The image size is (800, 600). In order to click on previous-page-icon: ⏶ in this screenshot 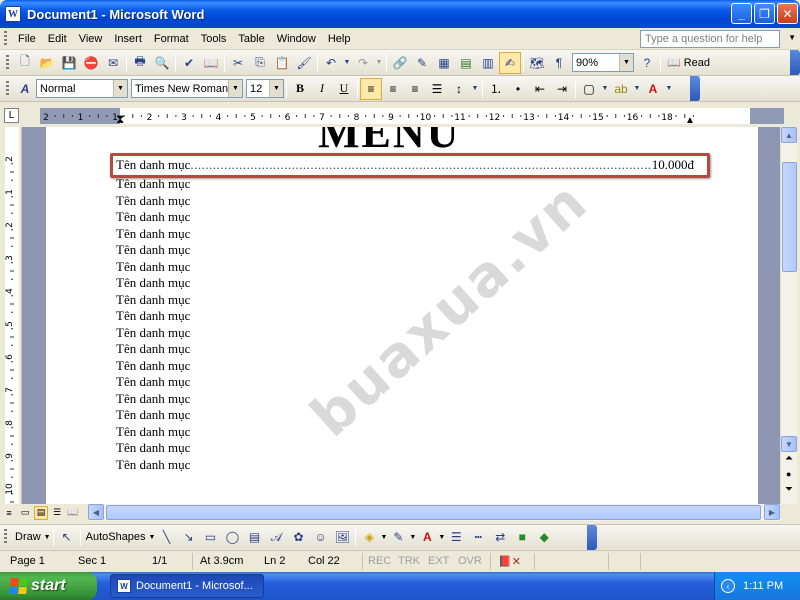, I will do `click(789, 458)`.